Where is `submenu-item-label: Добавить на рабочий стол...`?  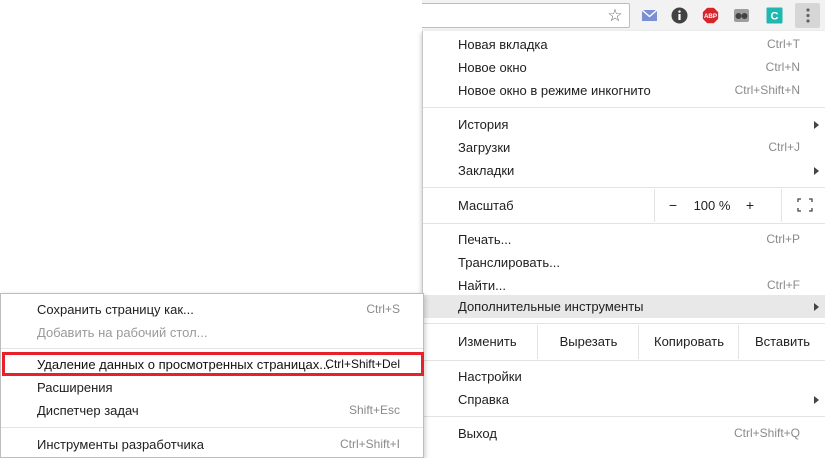
submenu-item-label: Добавить на рабочий стол... is located at coordinates (122, 332).